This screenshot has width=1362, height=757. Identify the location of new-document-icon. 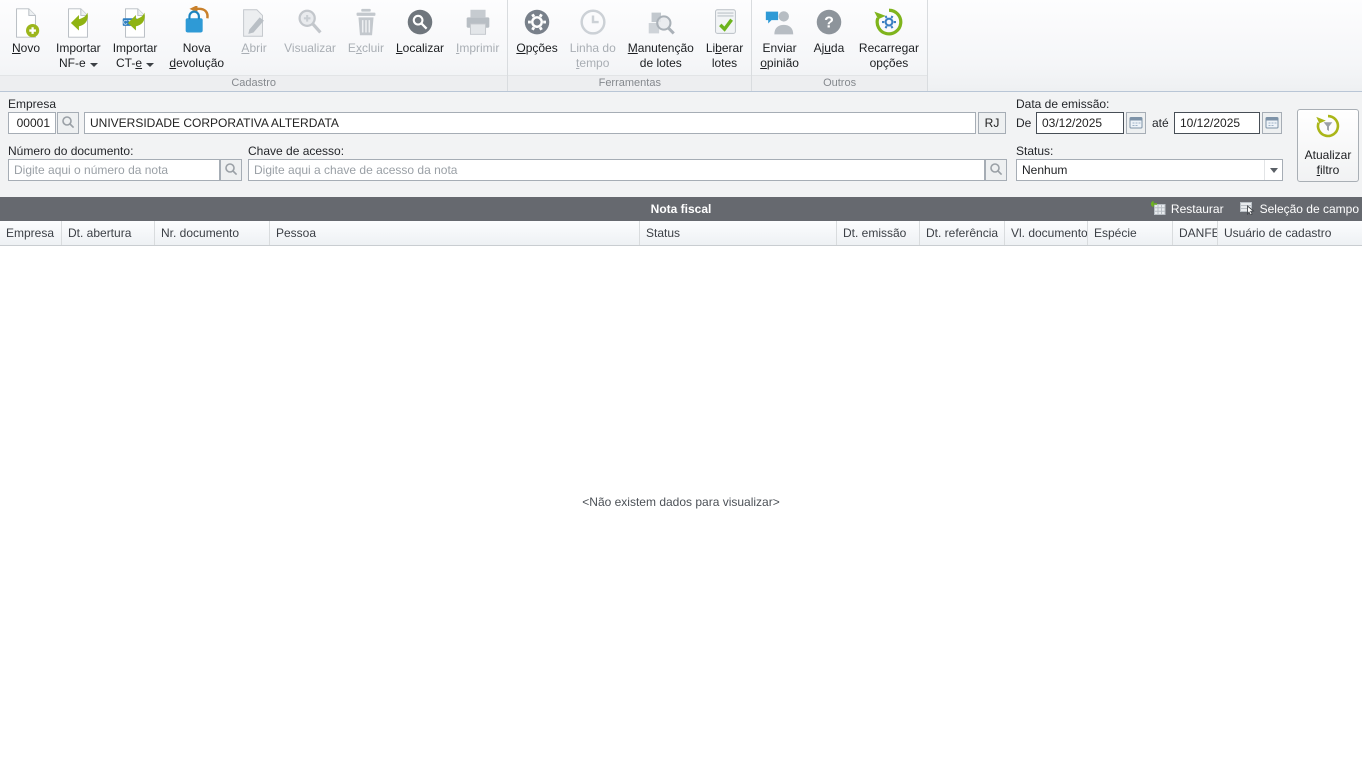
(26, 23).